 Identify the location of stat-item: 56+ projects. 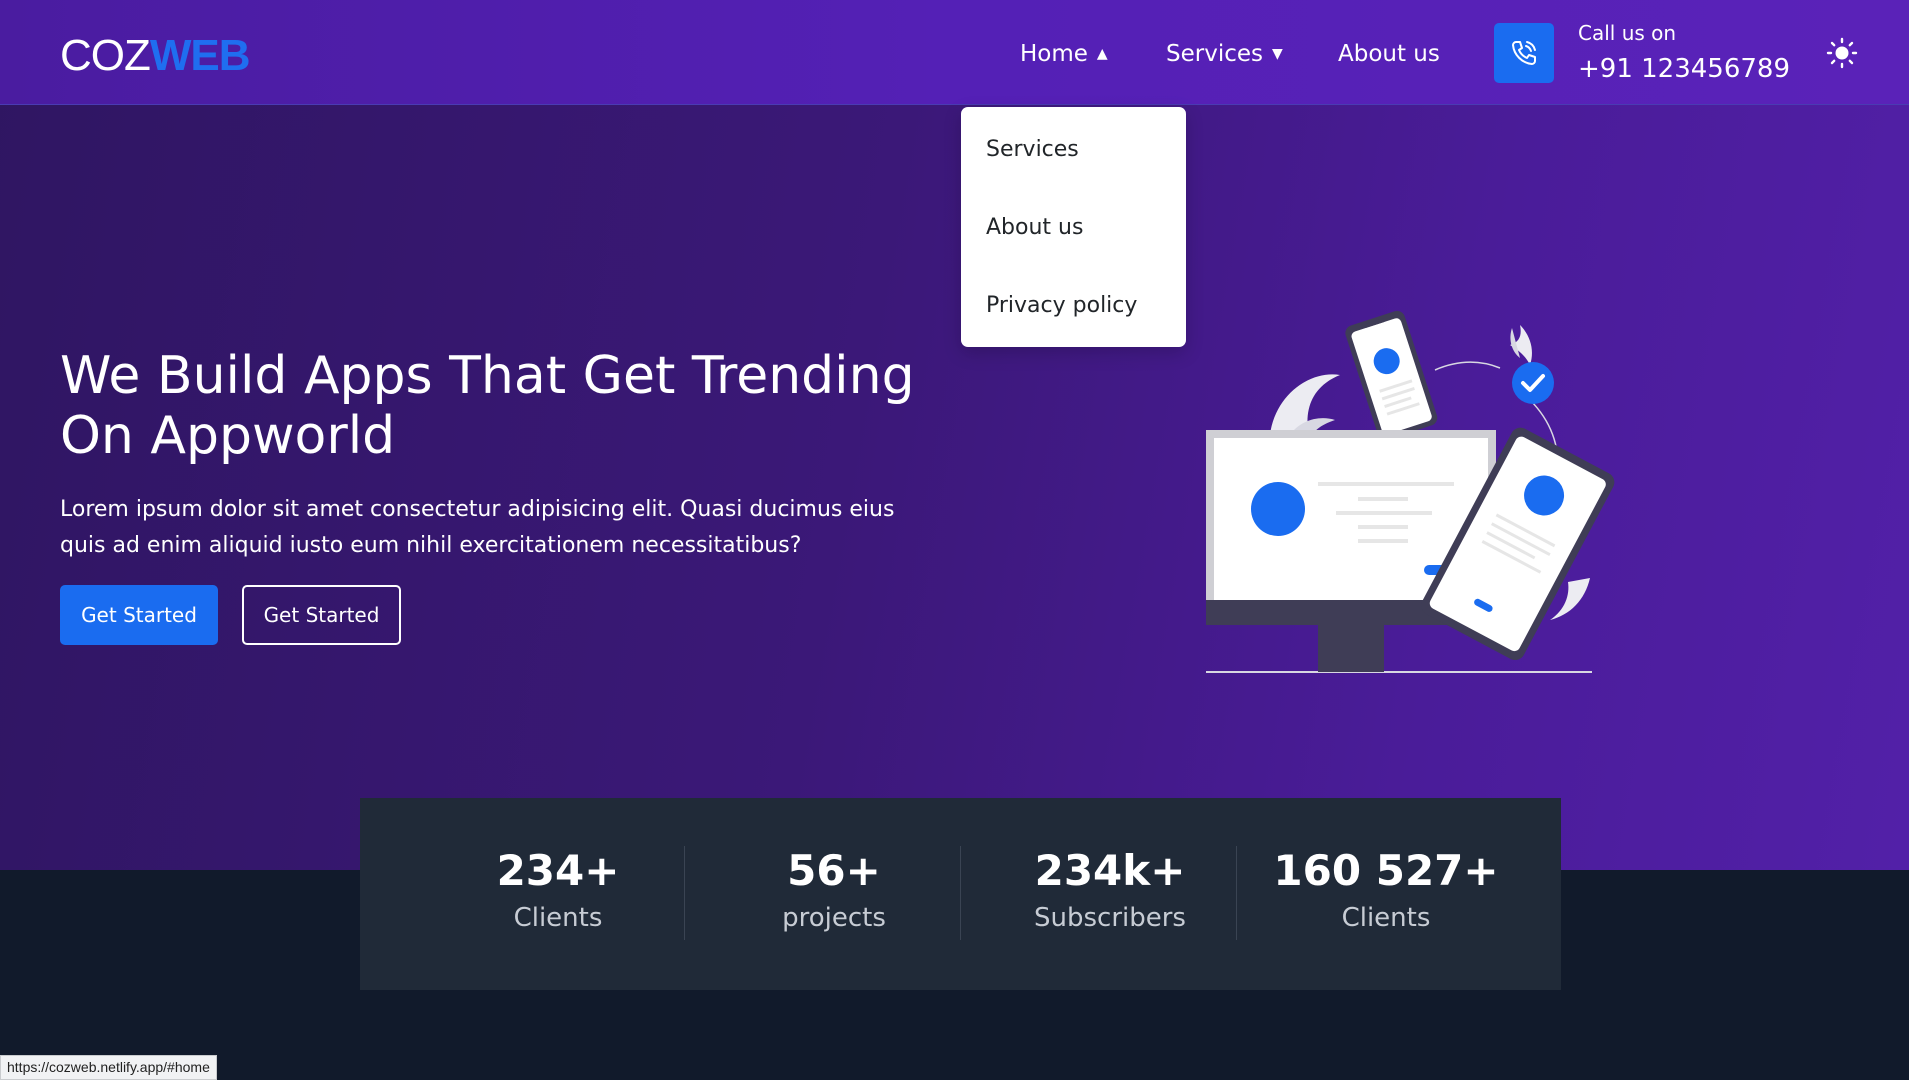
(834, 894).